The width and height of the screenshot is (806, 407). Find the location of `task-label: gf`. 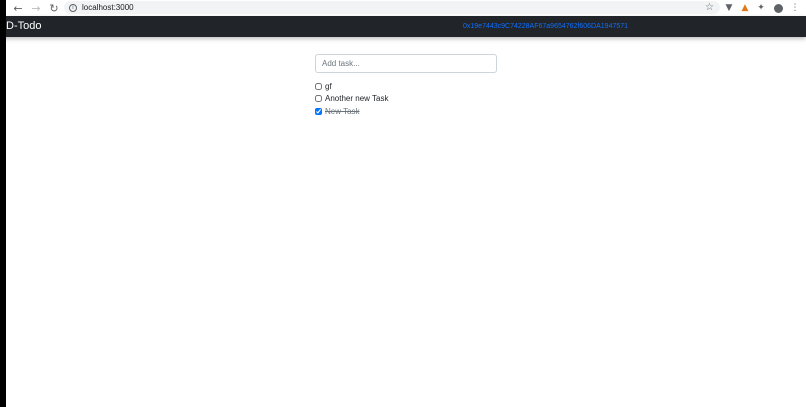

task-label: gf is located at coordinates (328, 86).